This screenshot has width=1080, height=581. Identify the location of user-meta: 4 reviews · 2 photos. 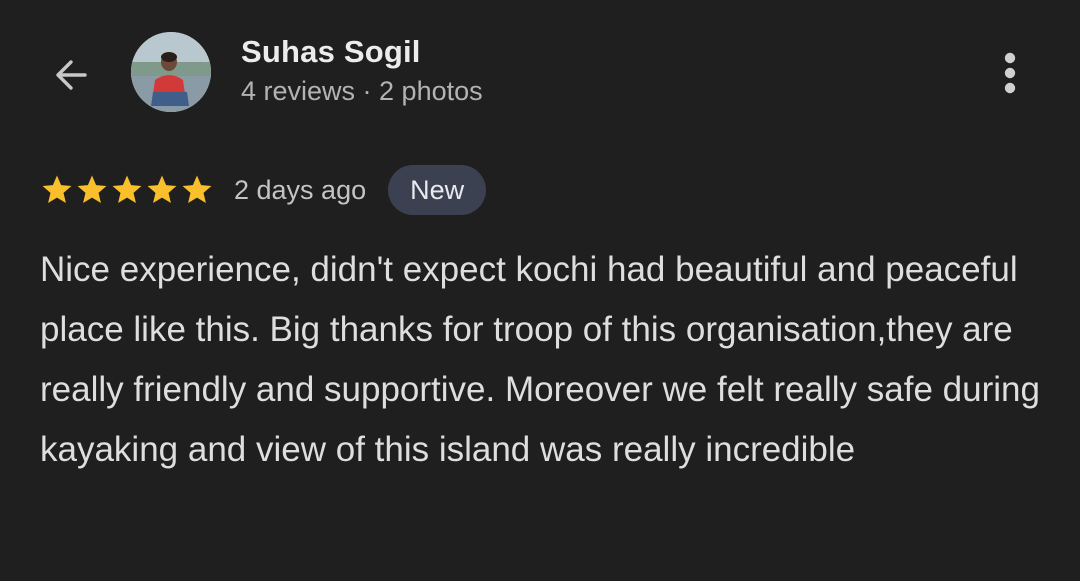
(362, 91).